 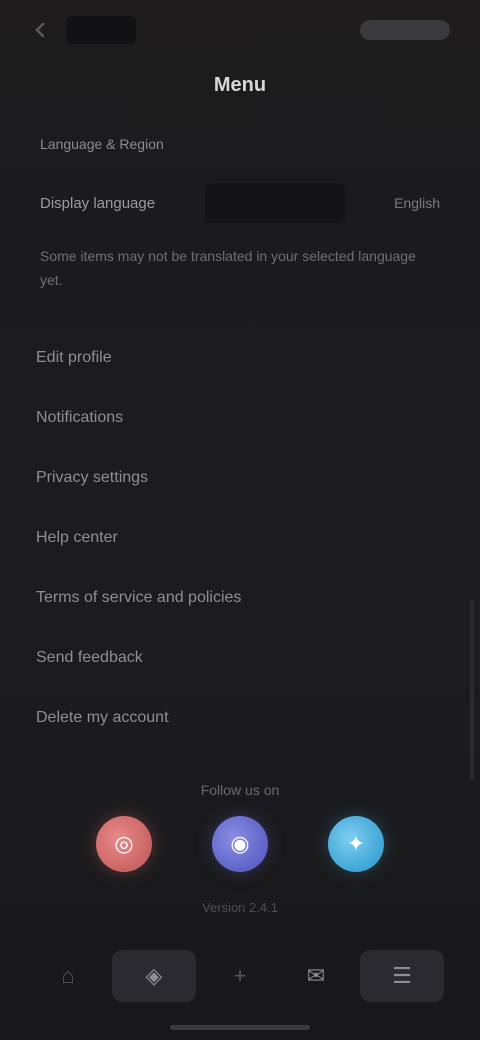 What do you see at coordinates (102, 717) in the screenshot?
I see `menu-item-label: Delete my account` at bounding box center [102, 717].